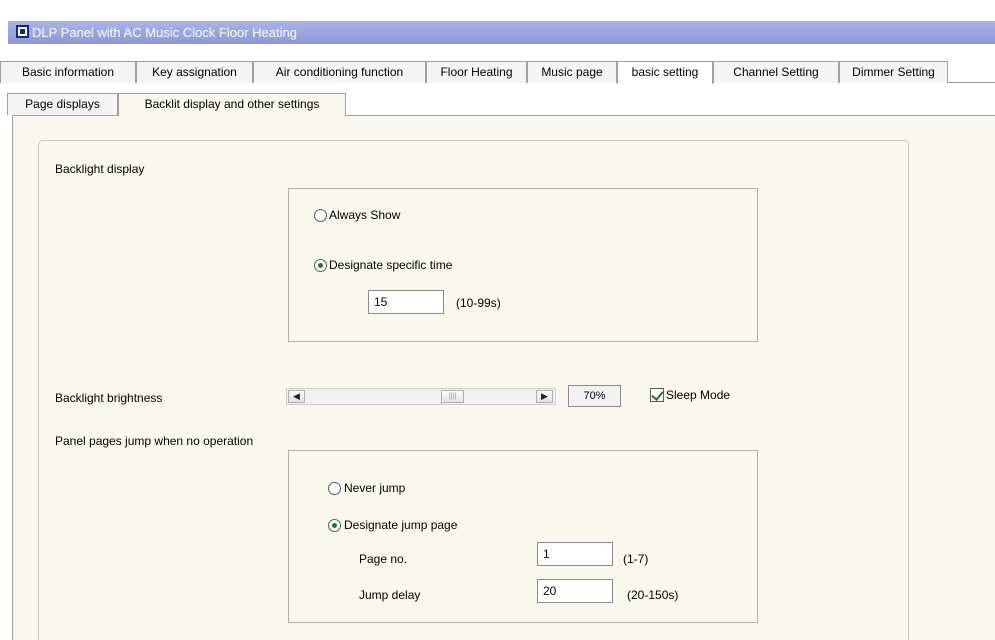 The height and width of the screenshot is (640, 995). Describe the element at coordinates (575, 591) in the screenshot. I see `jump-delay-input: 20` at that location.